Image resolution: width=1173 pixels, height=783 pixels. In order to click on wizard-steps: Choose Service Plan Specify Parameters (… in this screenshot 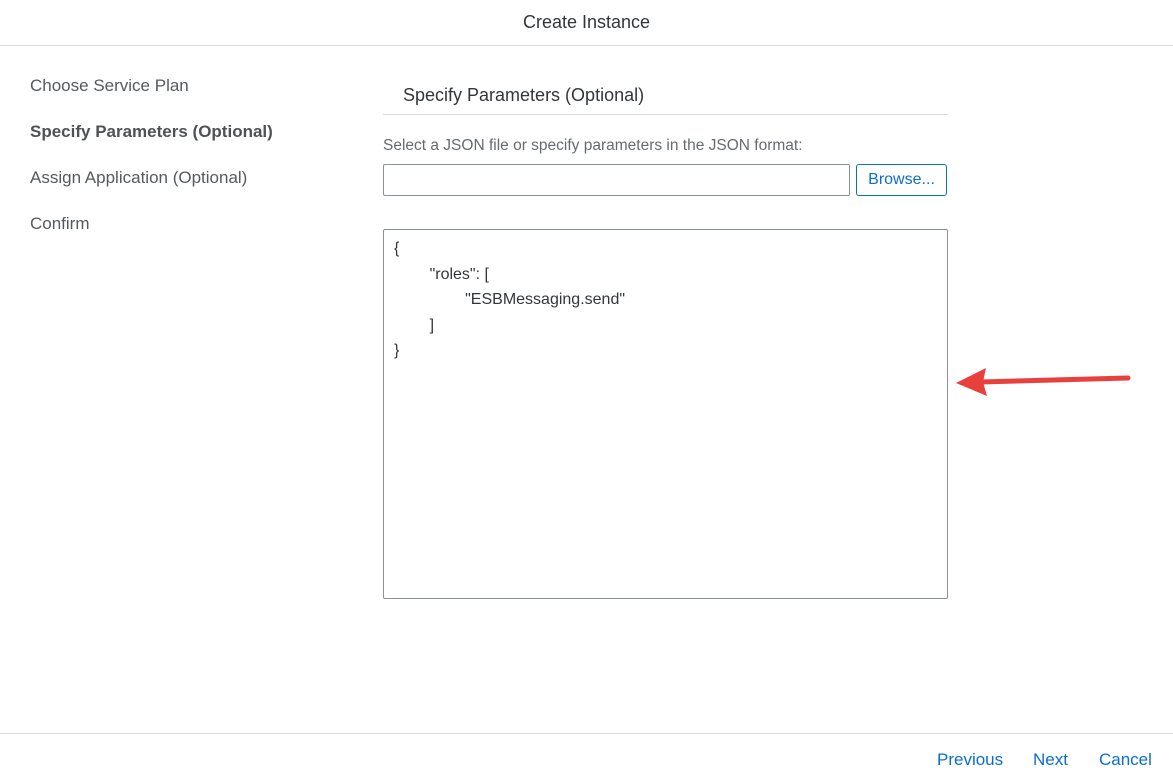, I will do `click(190, 166)`.